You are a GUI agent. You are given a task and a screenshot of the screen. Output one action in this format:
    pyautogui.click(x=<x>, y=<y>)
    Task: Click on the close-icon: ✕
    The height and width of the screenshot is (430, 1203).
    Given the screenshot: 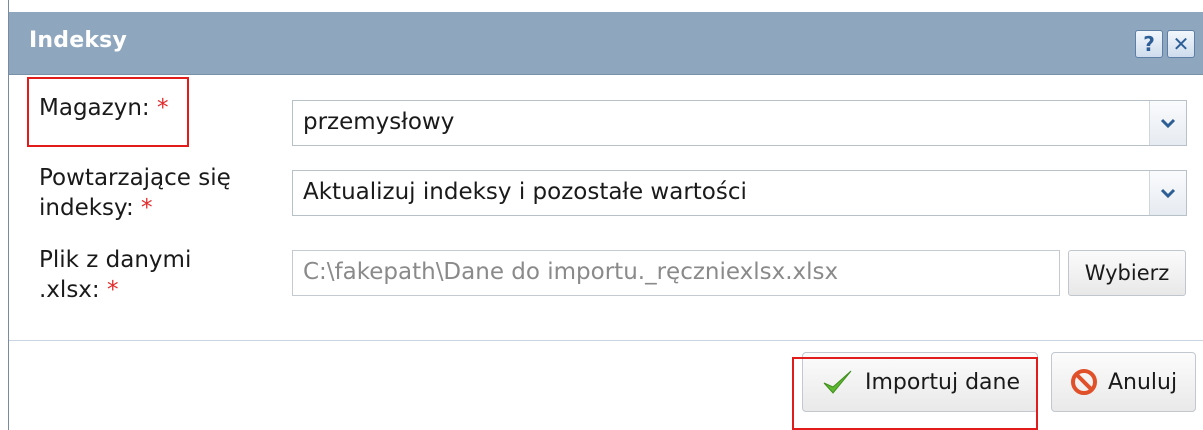 What is the action you would take?
    pyautogui.click(x=1181, y=44)
    